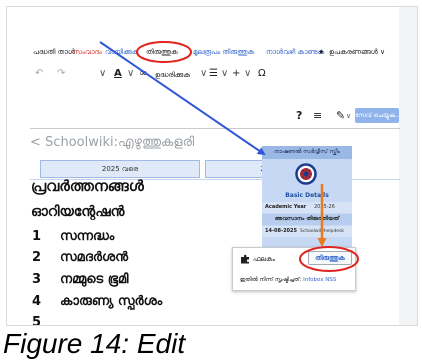 The height and width of the screenshot is (360, 422). I want to click on tools-menu-label: ഉപകരണങ്ങൾ, so click(353, 52).